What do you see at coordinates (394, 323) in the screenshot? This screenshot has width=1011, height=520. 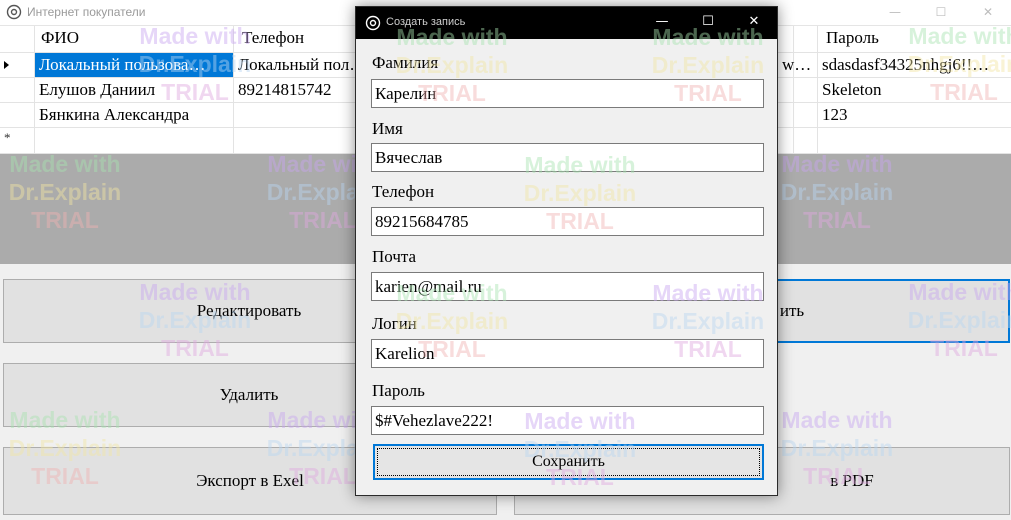 I see `login-label: Логин` at bounding box center [394, 323].